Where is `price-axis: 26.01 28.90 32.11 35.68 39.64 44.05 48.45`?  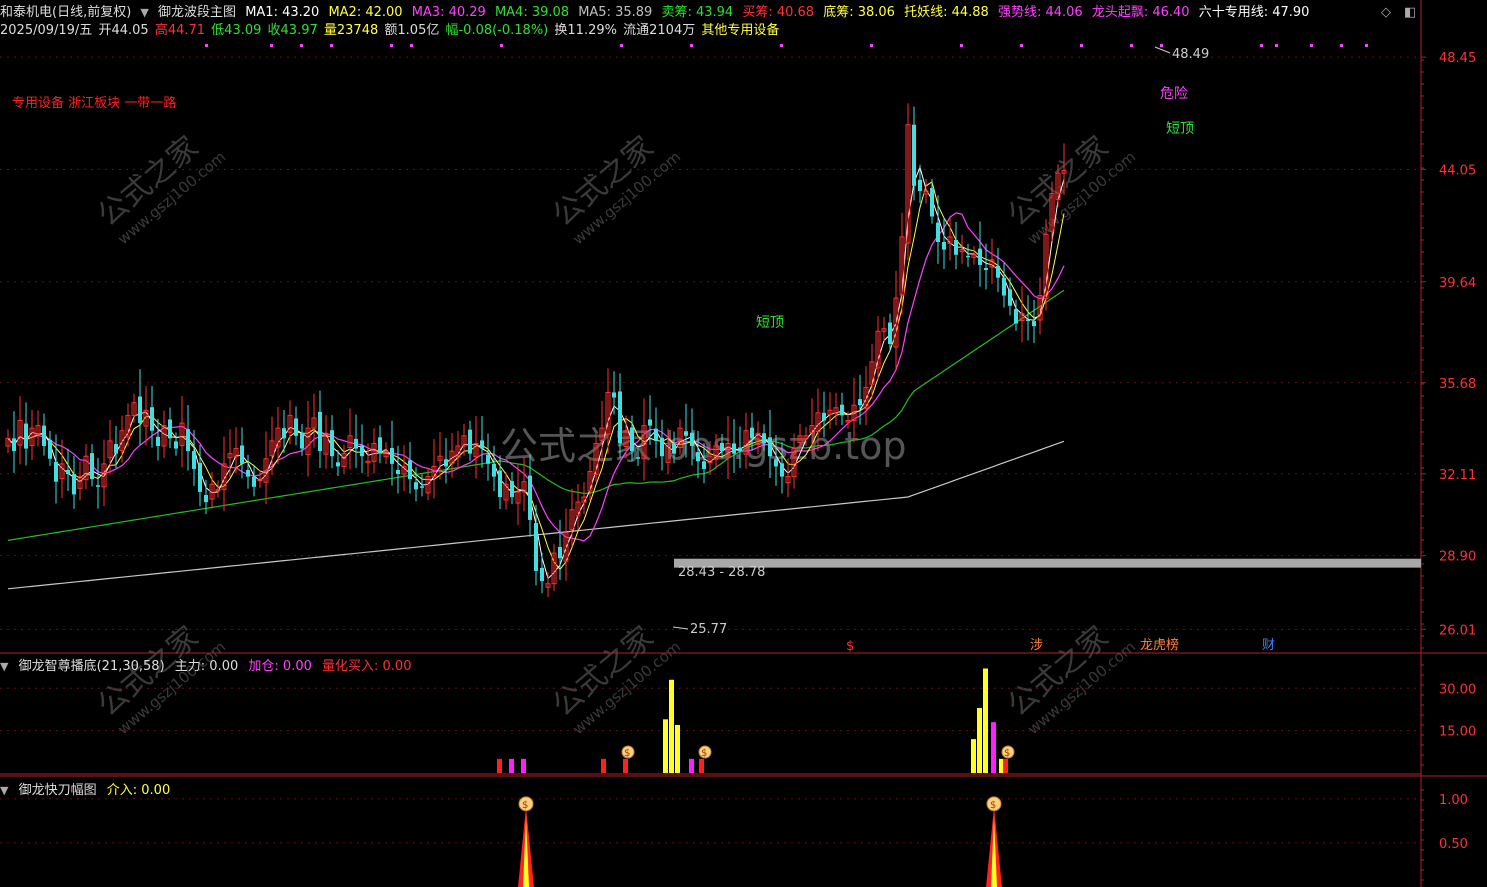
price-axis: 26.01 28.90 32.11 35.68 39.64 44.05 48.45 is located at coordinates (1448, 350).